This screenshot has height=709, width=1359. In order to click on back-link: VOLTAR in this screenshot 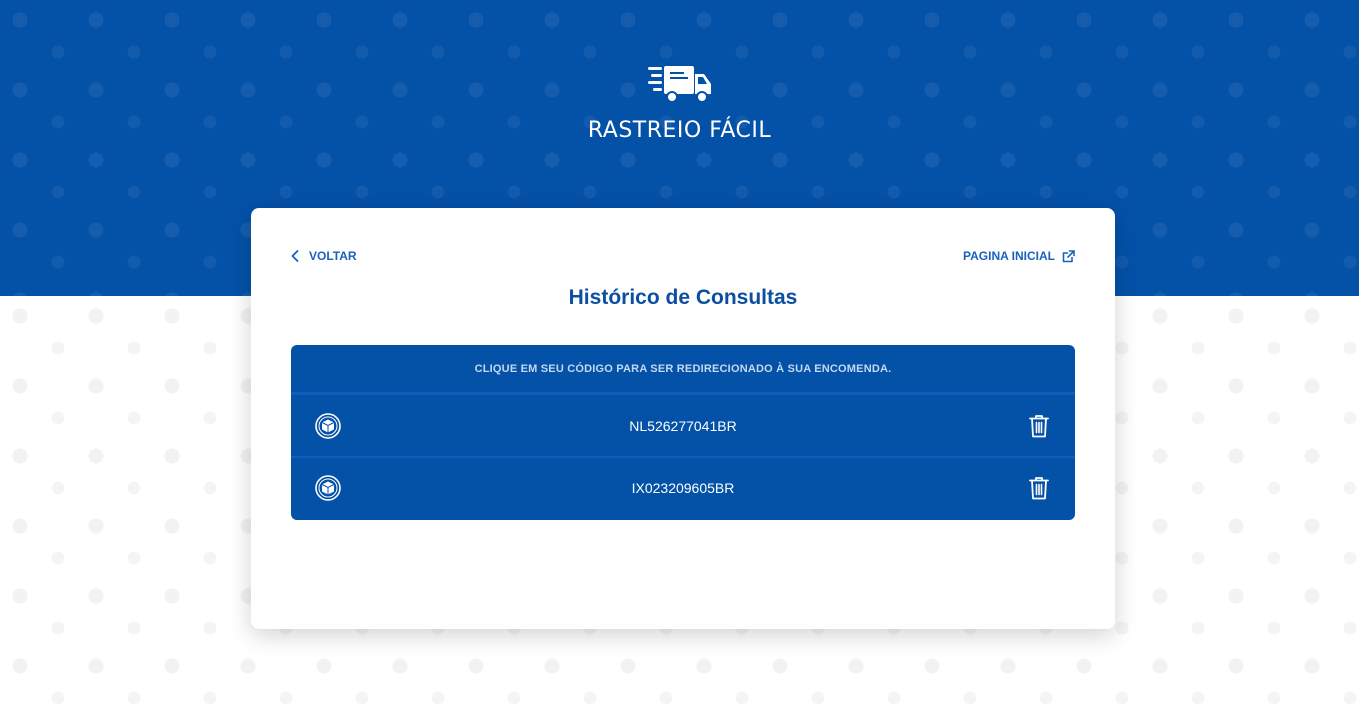, I will do `click(324, 256)`.